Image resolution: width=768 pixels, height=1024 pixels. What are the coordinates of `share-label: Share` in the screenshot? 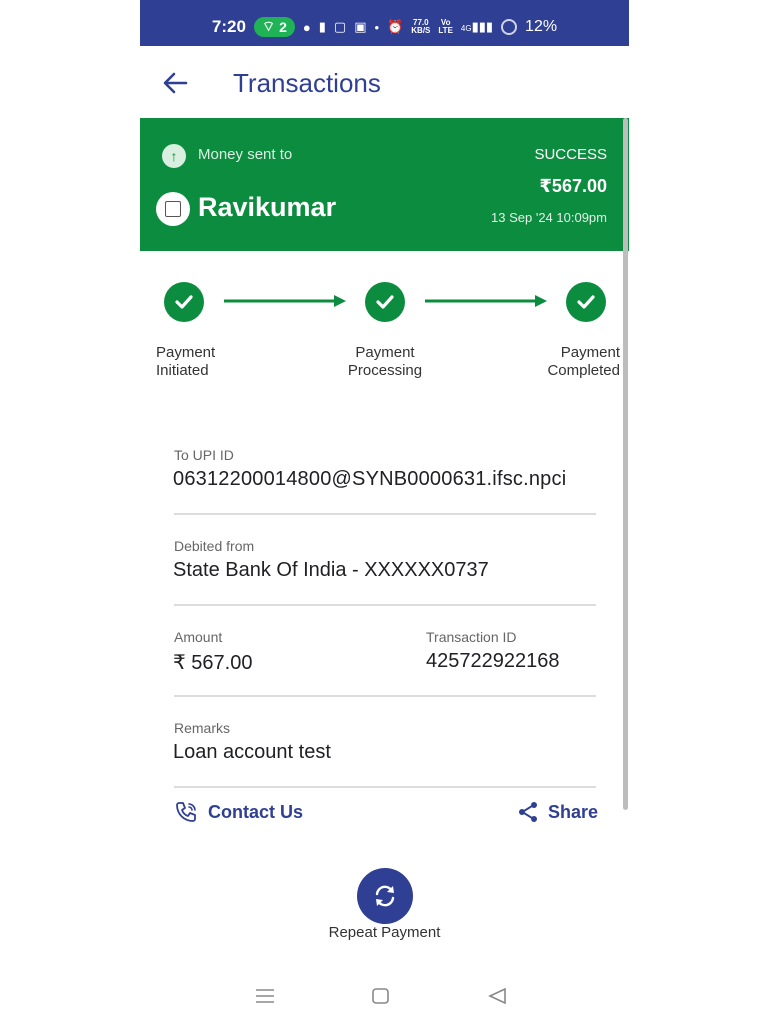 It's located at (573, 811).